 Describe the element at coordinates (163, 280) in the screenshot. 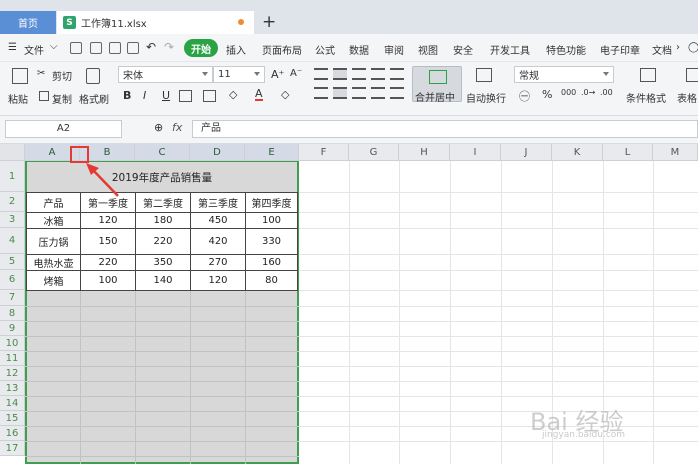

I see `cell-c6: 140` at that location.